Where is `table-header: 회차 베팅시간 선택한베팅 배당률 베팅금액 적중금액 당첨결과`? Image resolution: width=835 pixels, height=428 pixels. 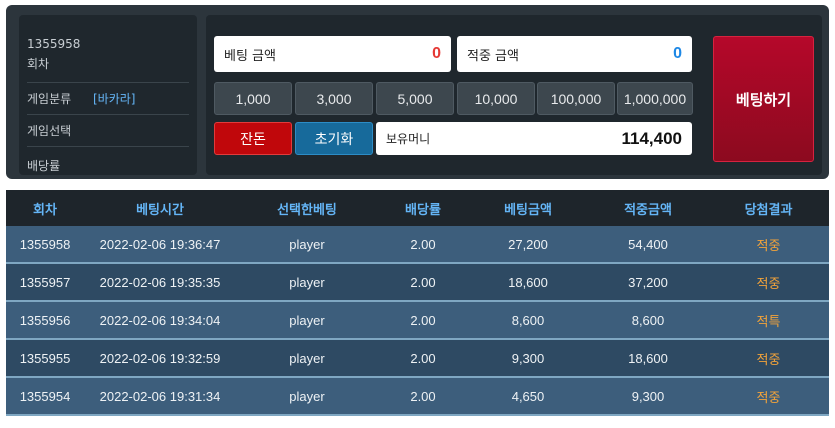
table-header: 회차 베팅시간 선택한베팅 배당률 베팅금액 적중금액 당첨결과 is located at coordinates (417, 208).